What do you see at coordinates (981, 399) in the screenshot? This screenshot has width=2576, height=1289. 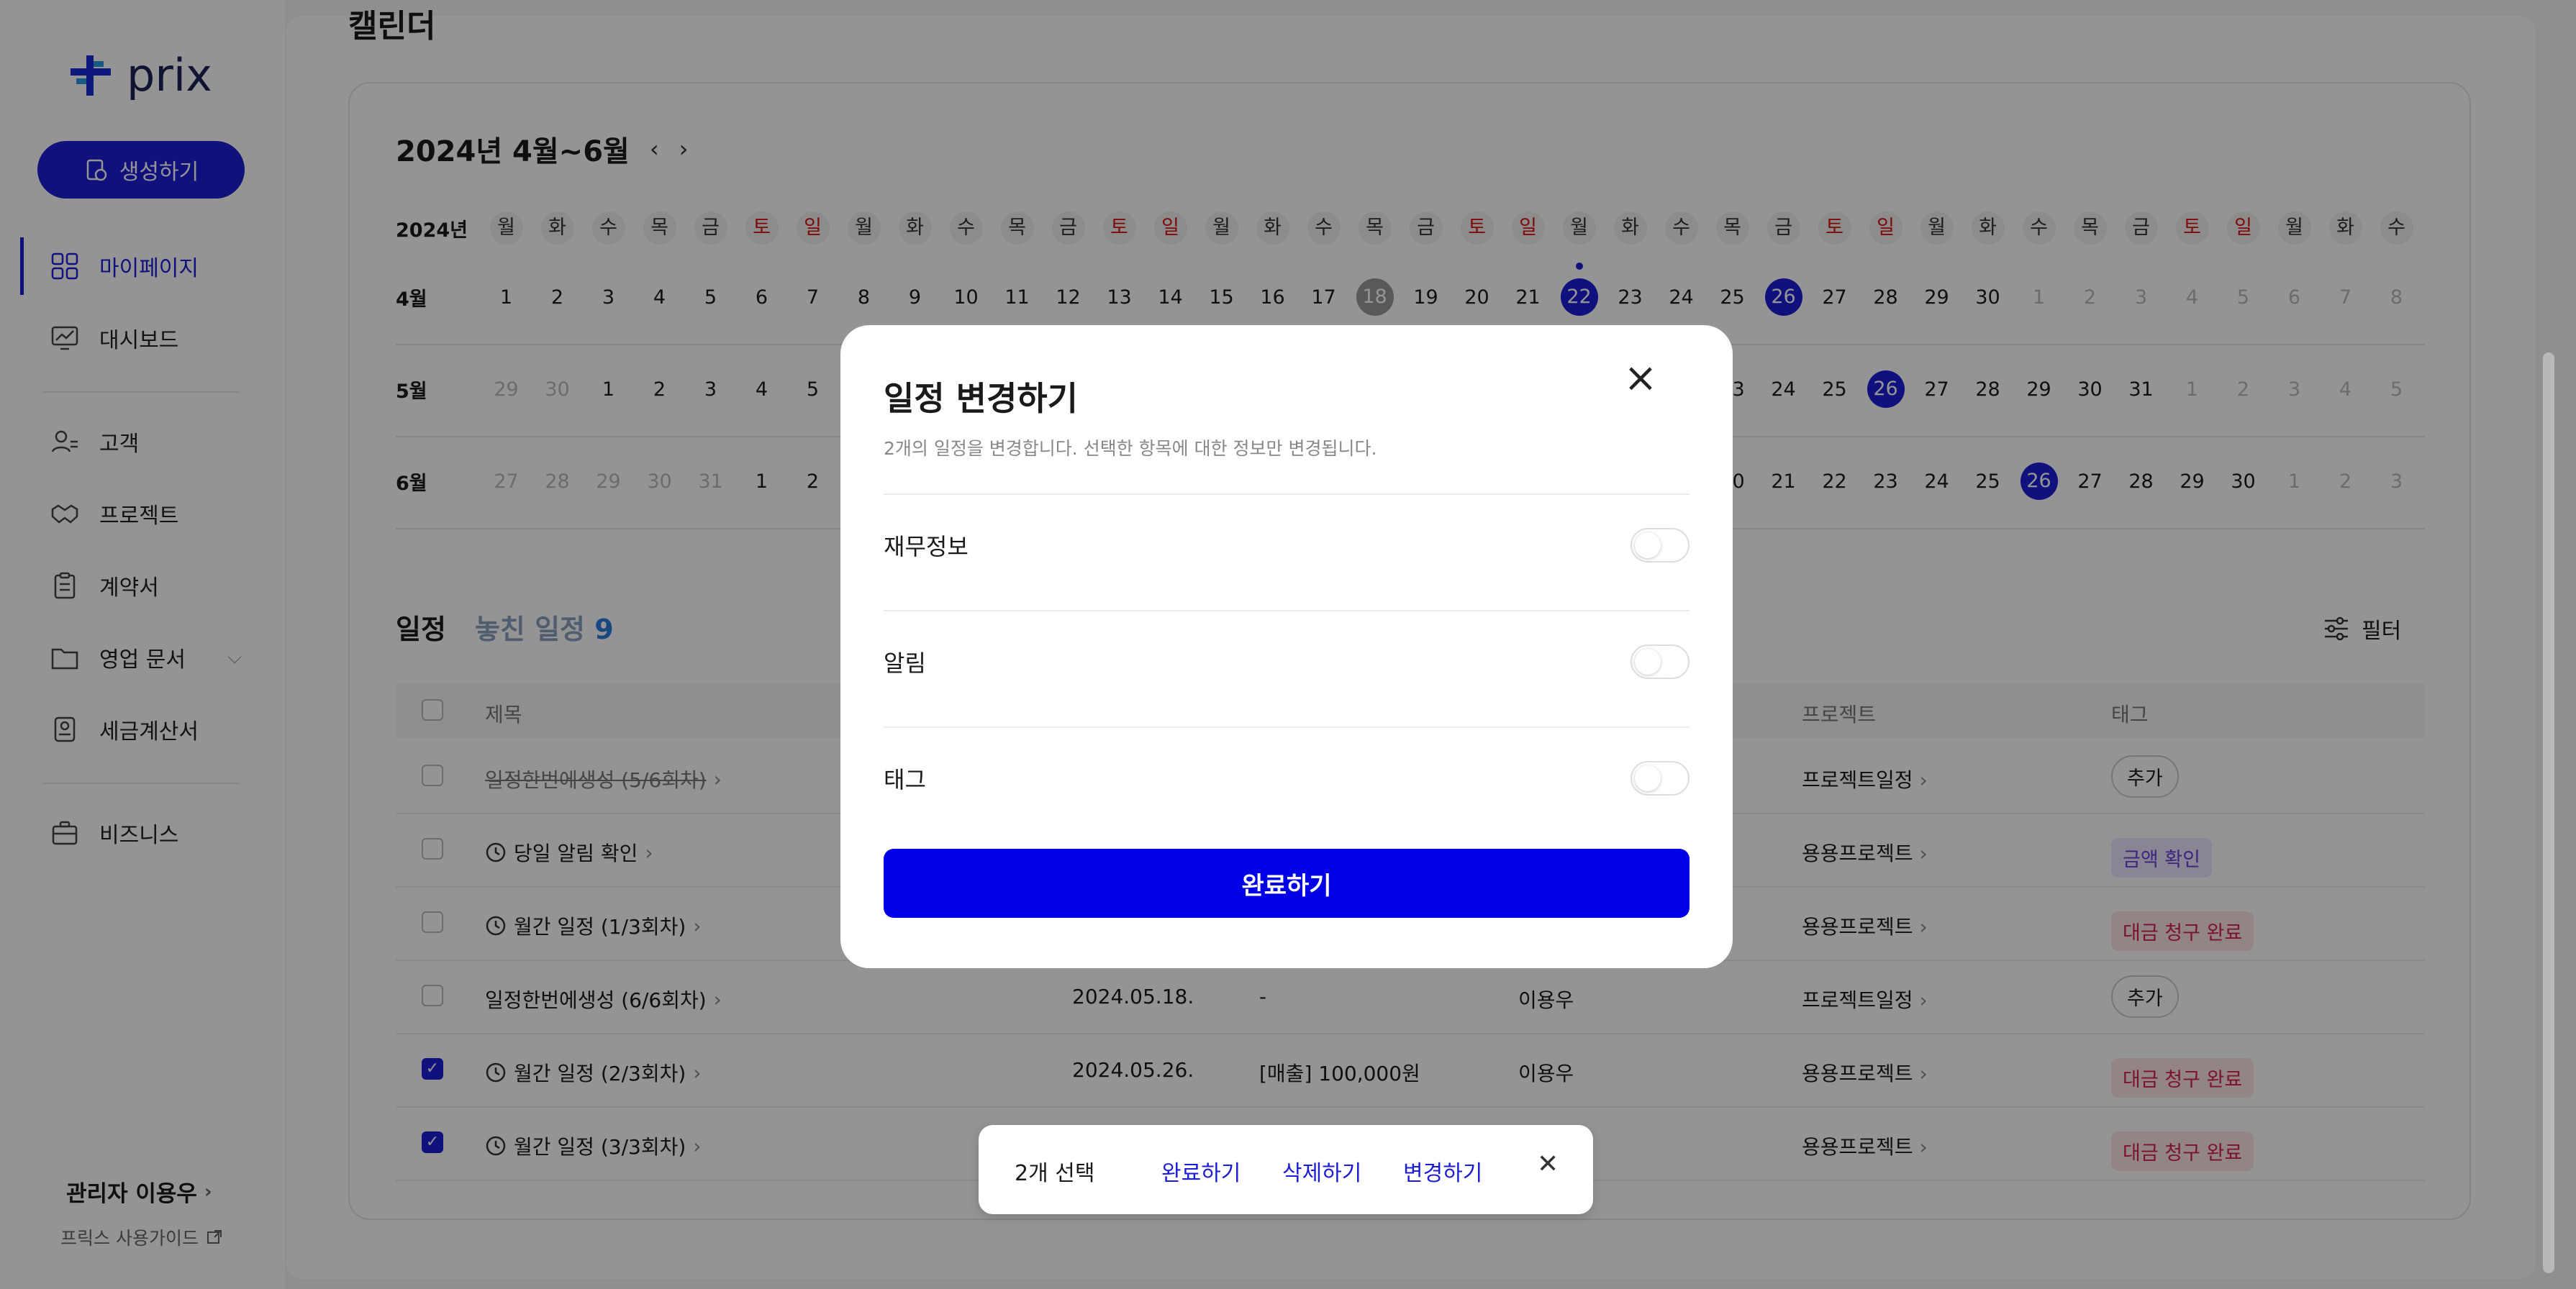 I see `modal-title: 일정 변경하기` at bounding box center [981, 399].